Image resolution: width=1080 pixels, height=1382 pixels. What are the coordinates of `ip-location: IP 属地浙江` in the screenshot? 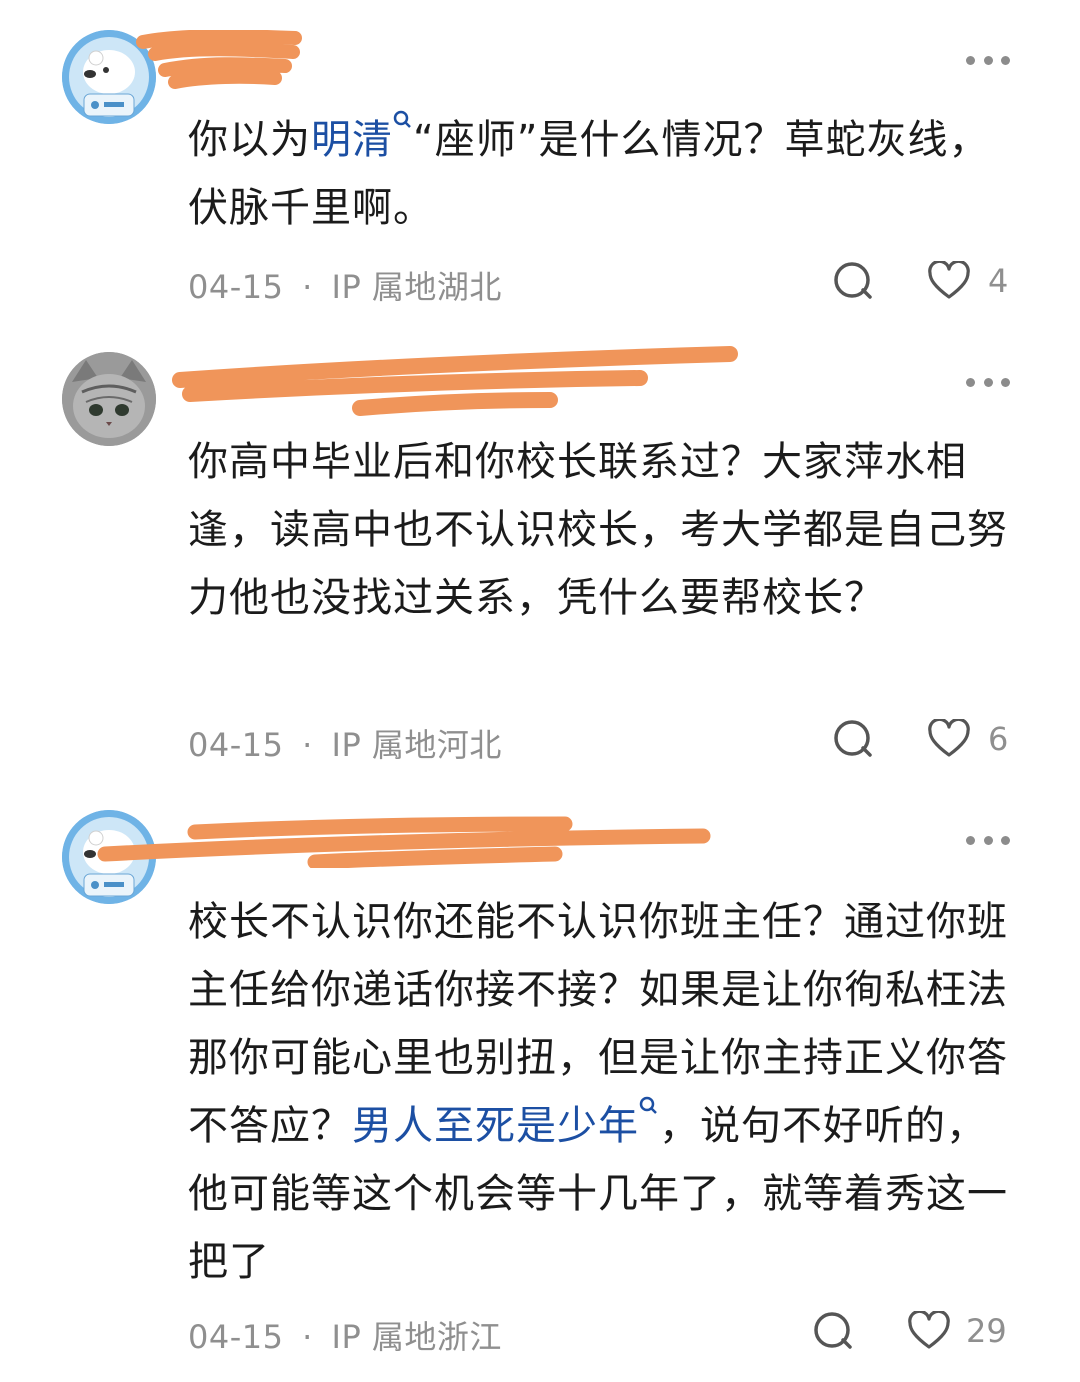 It's located at (416, 1337).